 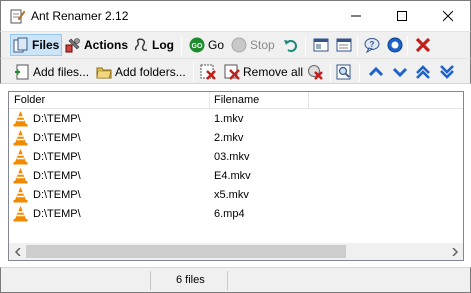 I want to click on maximize-button, so click(x=402, y=16).